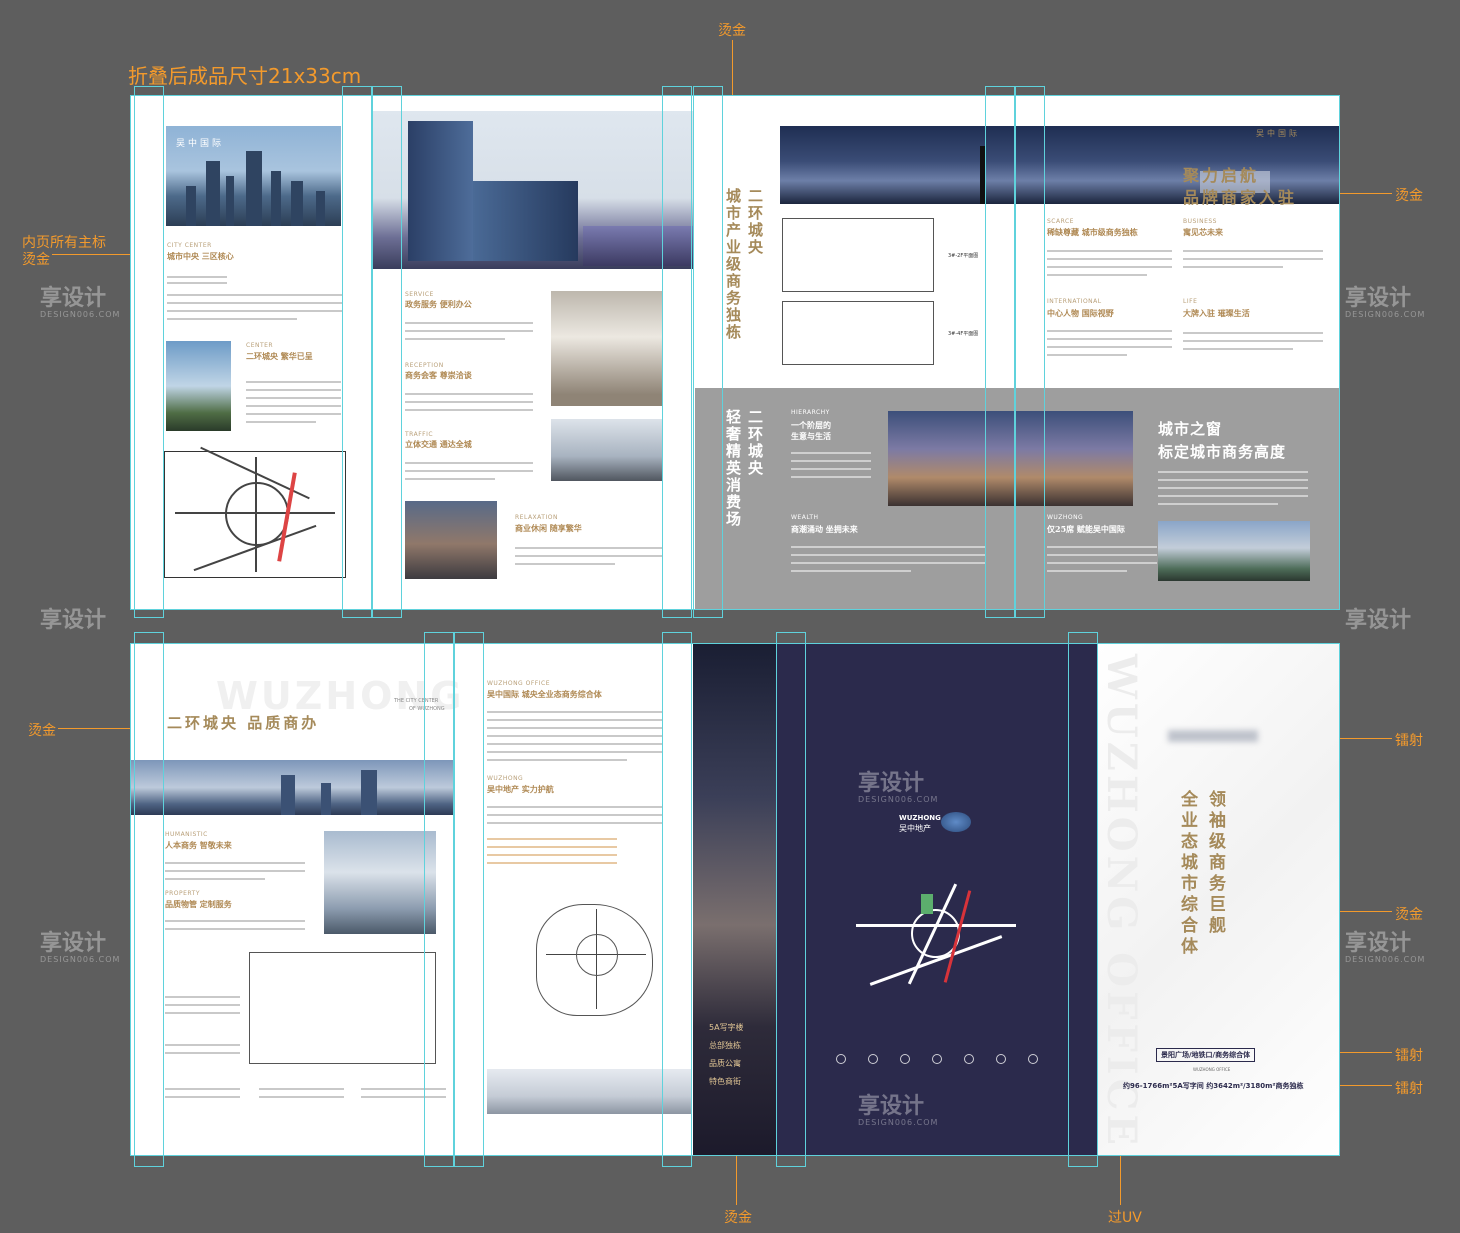 Image resolution: width=1460 pixels, height=1233 pixels. I want to click on office-en: WUZHONG OFFICE, so click(518, 683).